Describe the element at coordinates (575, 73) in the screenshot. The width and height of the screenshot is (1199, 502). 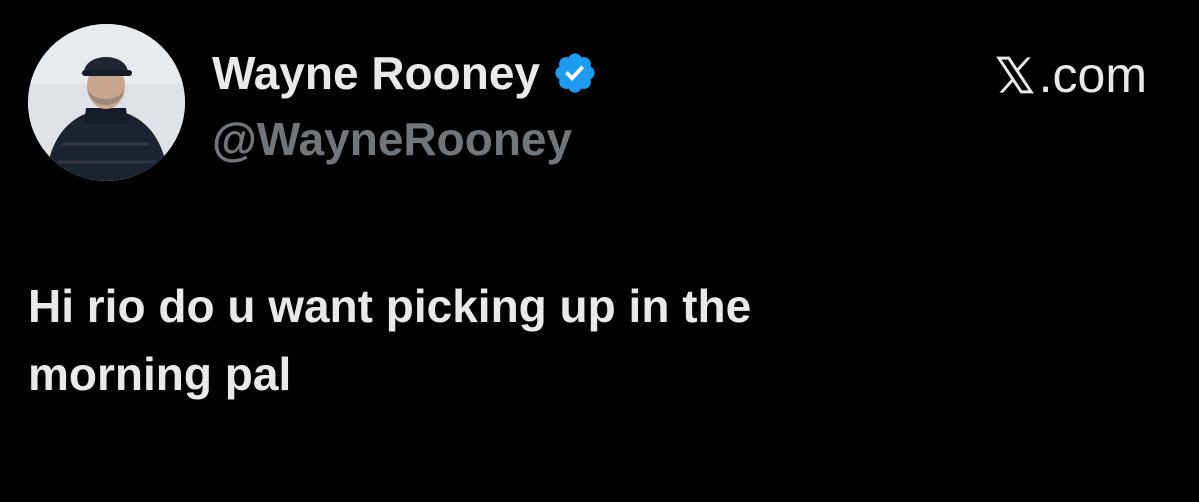
I see `verified-badge-icon` at that location.